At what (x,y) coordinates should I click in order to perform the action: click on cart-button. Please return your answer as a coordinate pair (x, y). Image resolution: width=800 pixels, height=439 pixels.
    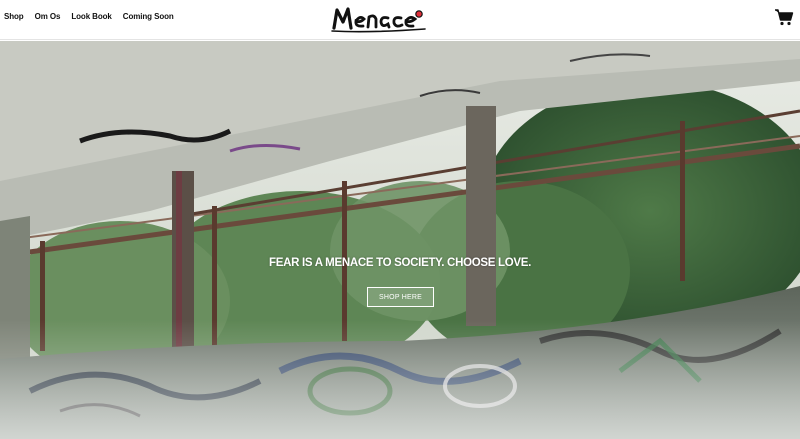
    Looking at the image, I should click on (784, 17).